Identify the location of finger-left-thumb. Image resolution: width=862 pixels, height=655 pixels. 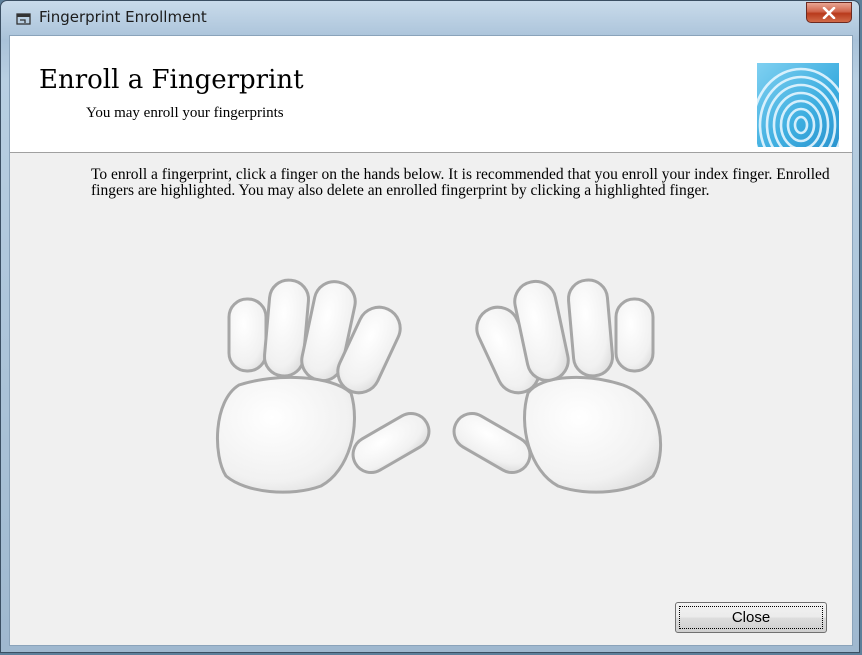
(390, 443).